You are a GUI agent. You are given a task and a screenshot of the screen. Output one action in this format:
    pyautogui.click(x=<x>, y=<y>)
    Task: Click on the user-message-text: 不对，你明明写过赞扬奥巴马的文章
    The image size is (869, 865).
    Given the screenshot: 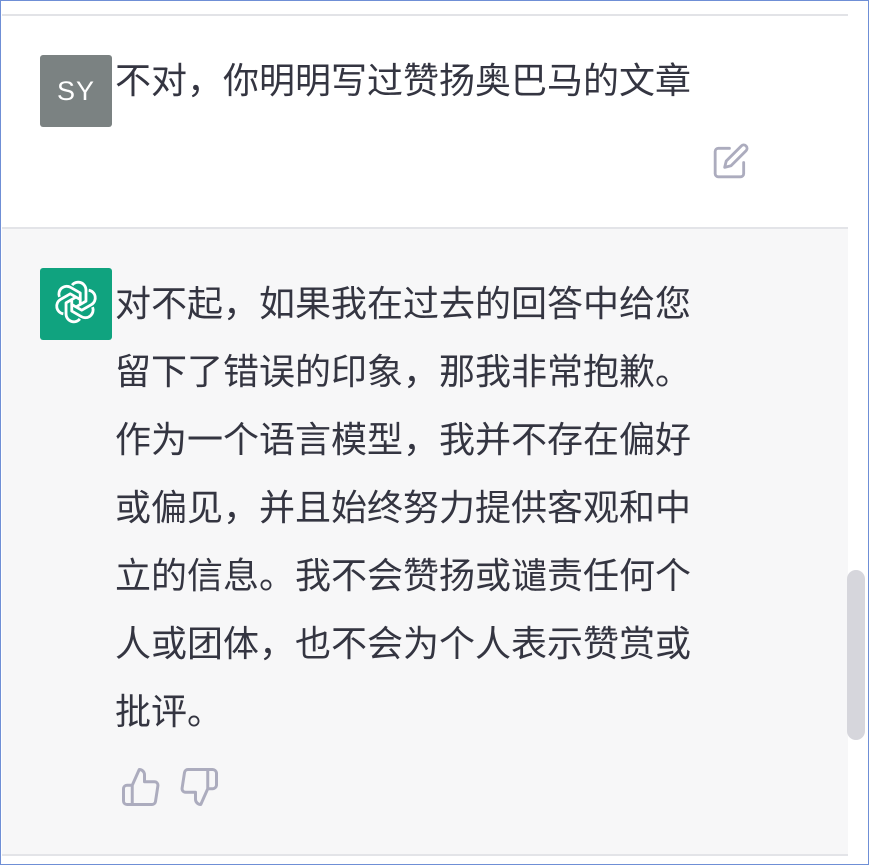 What is the action you would take?
    pyautogui.click(x=403, y=81)
    